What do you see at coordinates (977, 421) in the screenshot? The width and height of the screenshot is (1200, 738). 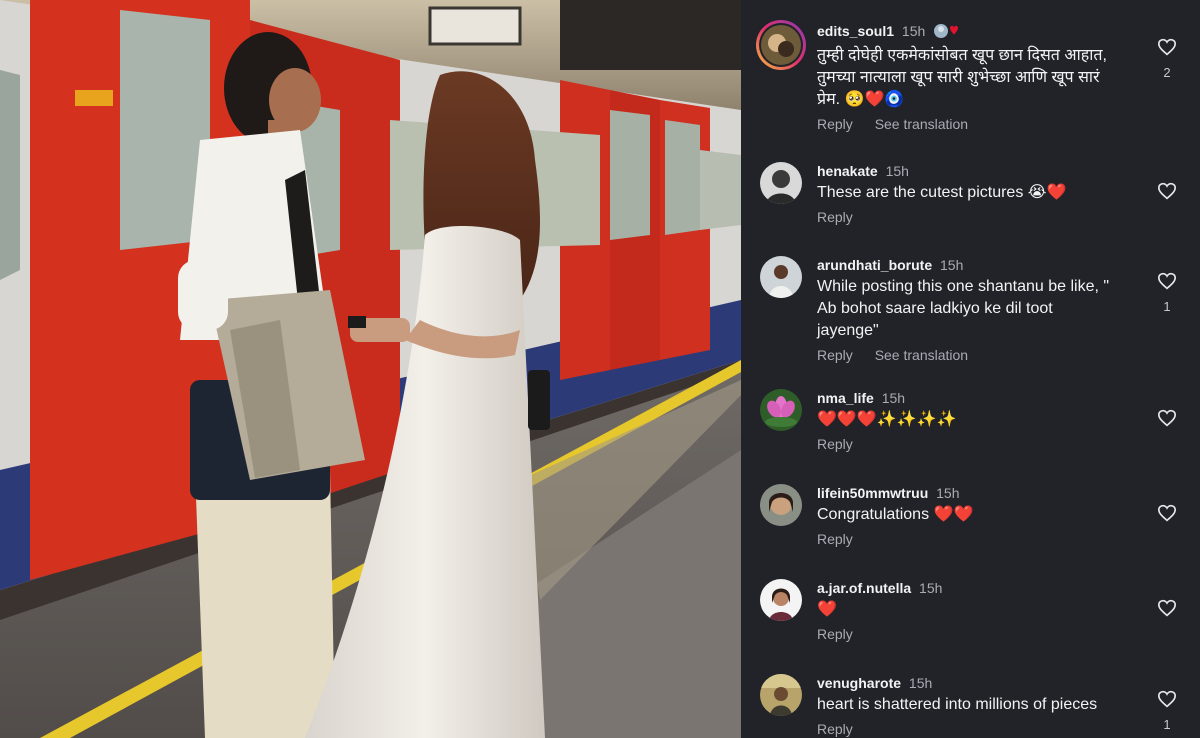 I see `comment-body: nma_life 15h ❤️❤️❤️✨✨✨✨ Reply` at bounding box center [977, 421].